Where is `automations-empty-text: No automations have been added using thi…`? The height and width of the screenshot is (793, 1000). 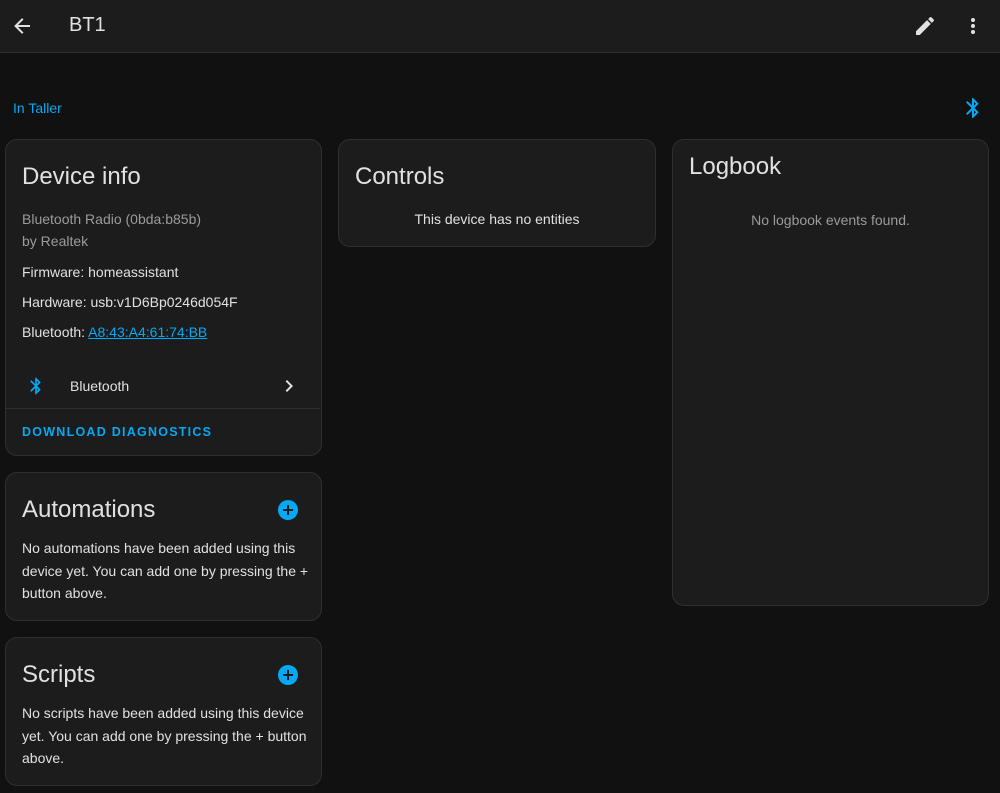
automations-empty-text: No automations have been added using thi… is located at coordinates (165, 570).